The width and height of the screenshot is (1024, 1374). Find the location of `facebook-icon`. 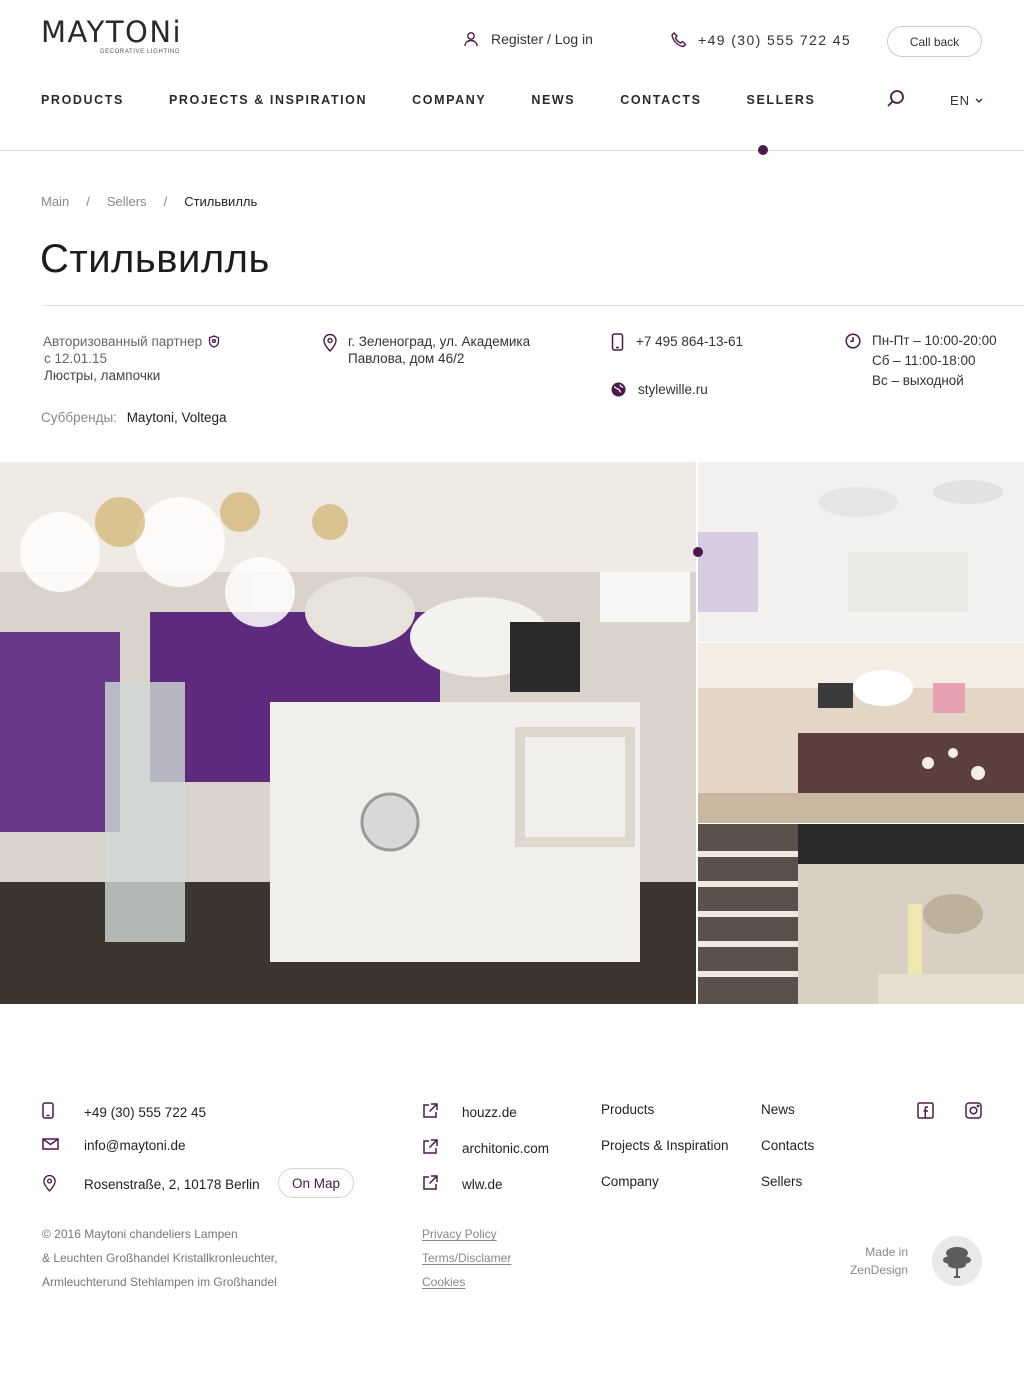

facebook-icon is located at coordinates (925, 1110).